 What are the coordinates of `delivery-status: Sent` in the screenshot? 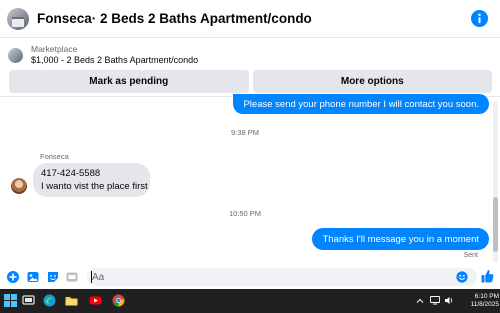 It's located at (470, 255).